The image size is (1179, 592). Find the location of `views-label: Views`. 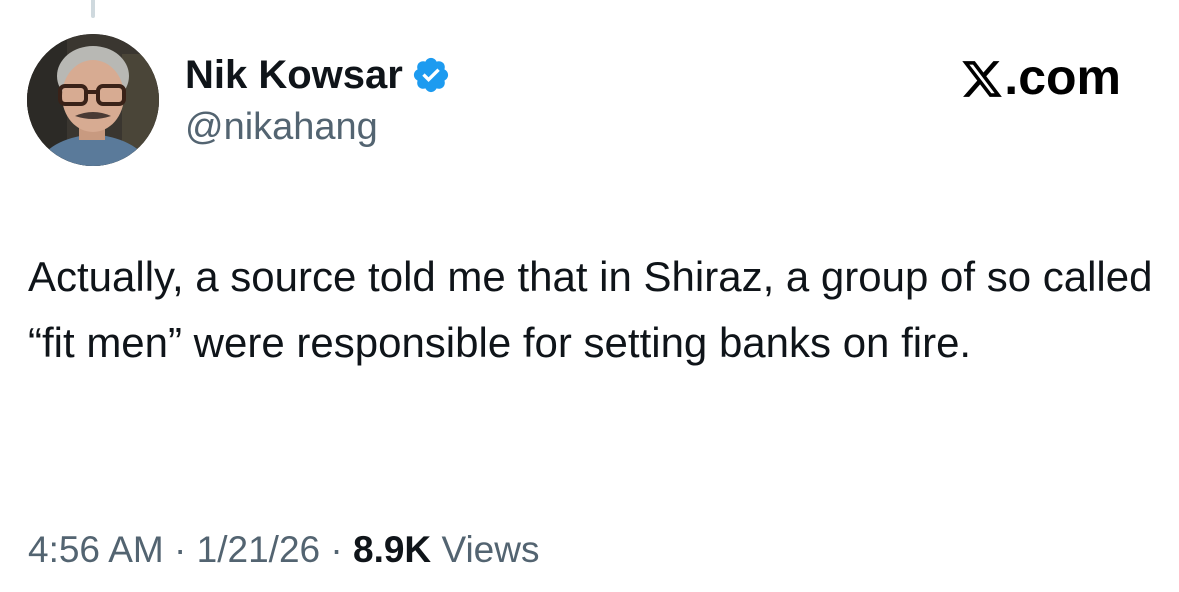

views-label: Views is located at coordinates (490, 549).